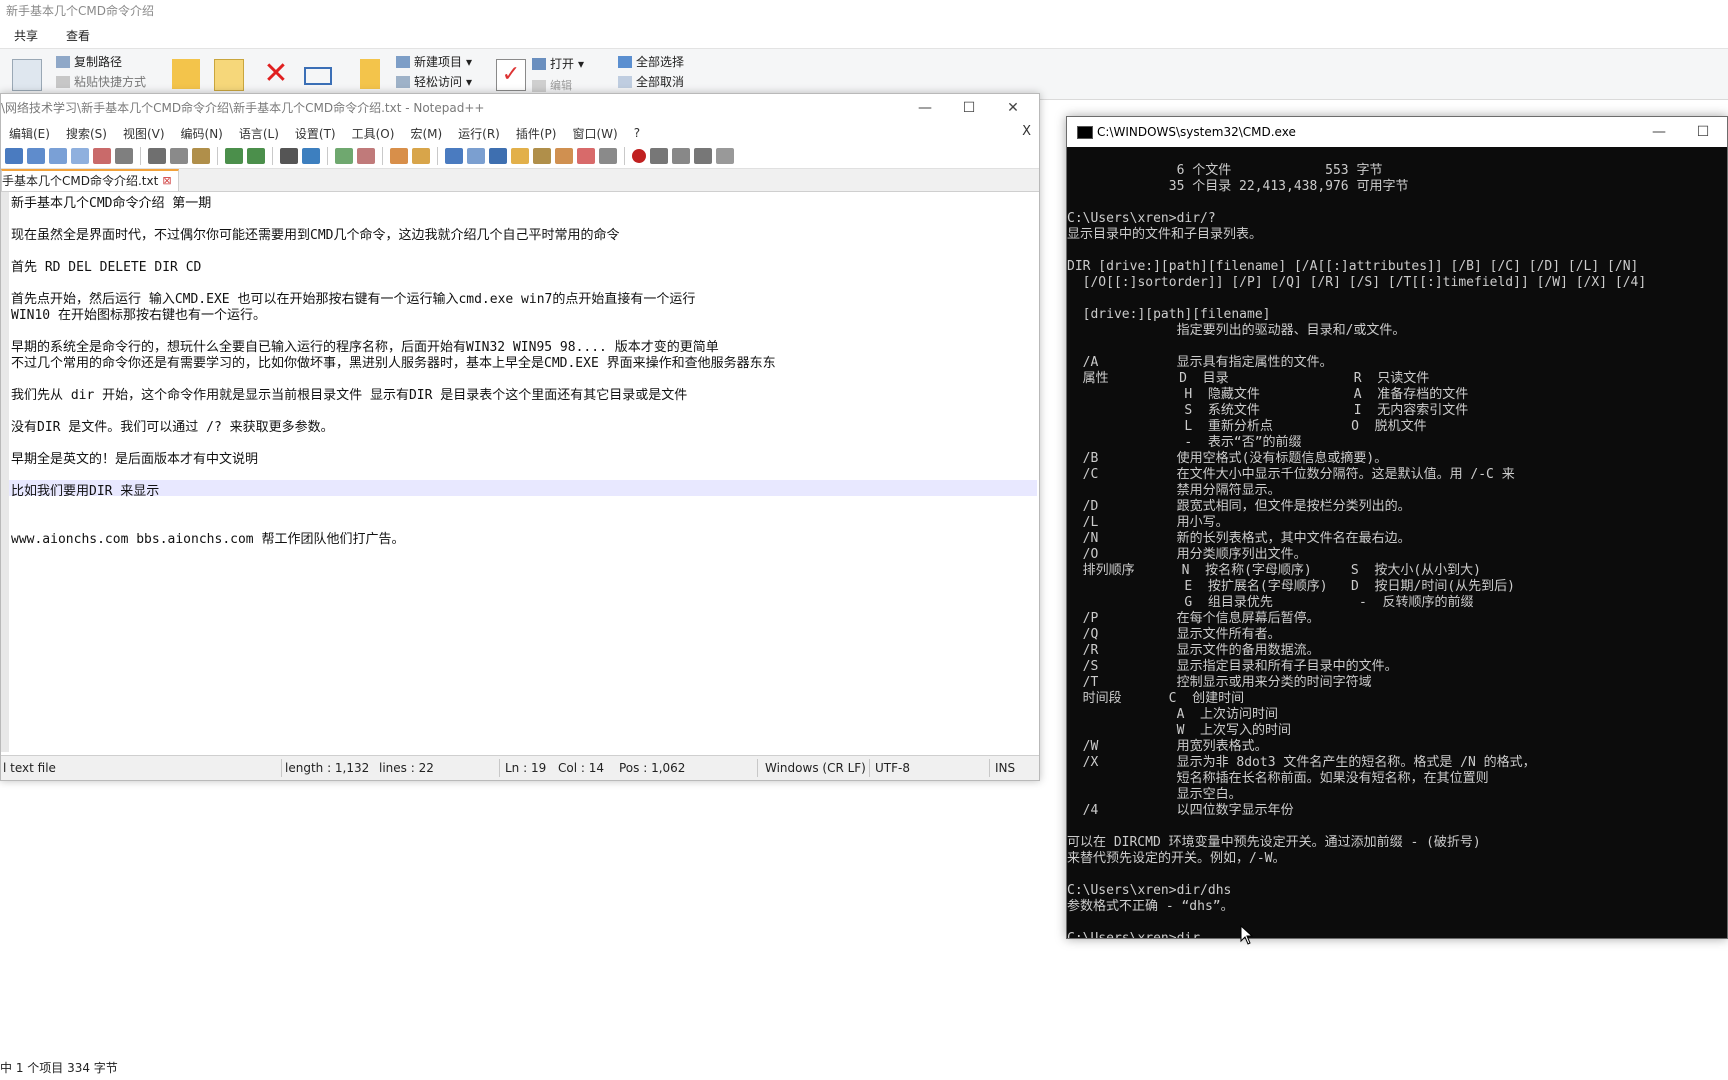 The height and width of the screenshot is (1080, 1728). I want to click on clipboard-icon, so click(27, 75).